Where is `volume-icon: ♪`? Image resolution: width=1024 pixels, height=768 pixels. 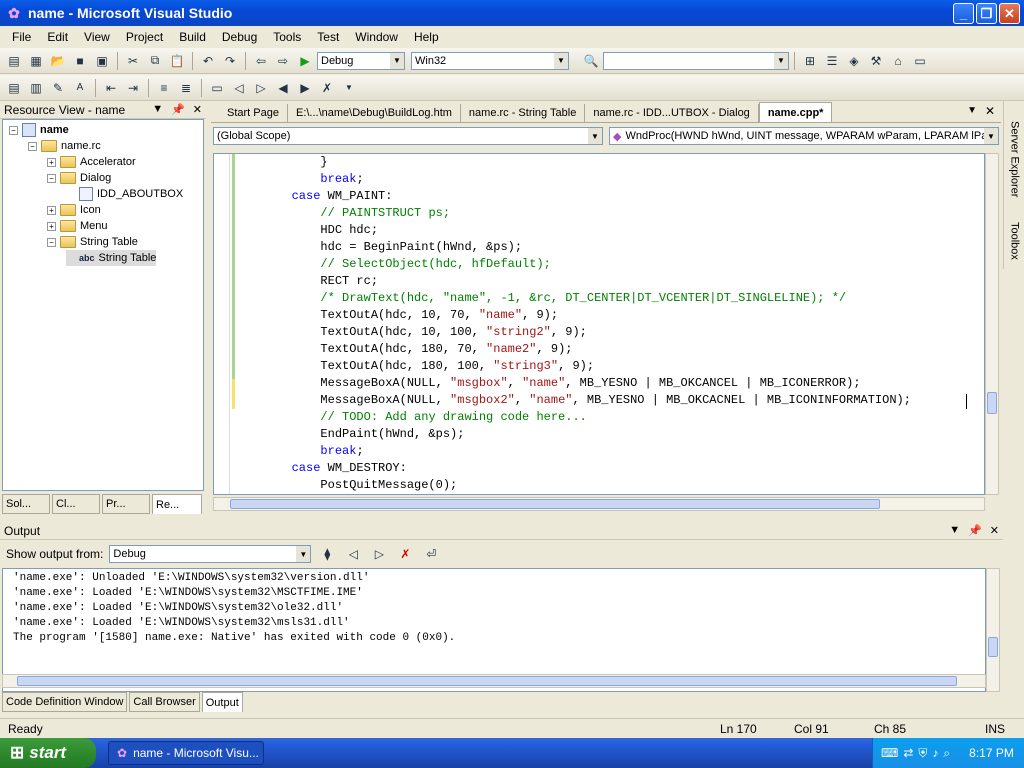 volume-icon: ♪ is located at coordinates (935, 753).